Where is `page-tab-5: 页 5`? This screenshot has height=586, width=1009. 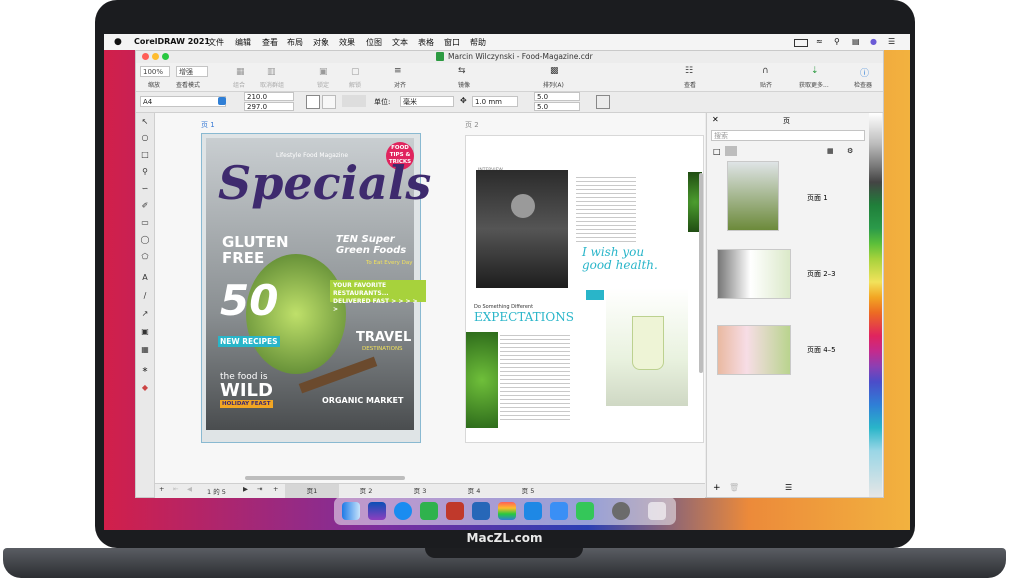 page-tab-5: 页 5 is located at coordinates (528, 491).